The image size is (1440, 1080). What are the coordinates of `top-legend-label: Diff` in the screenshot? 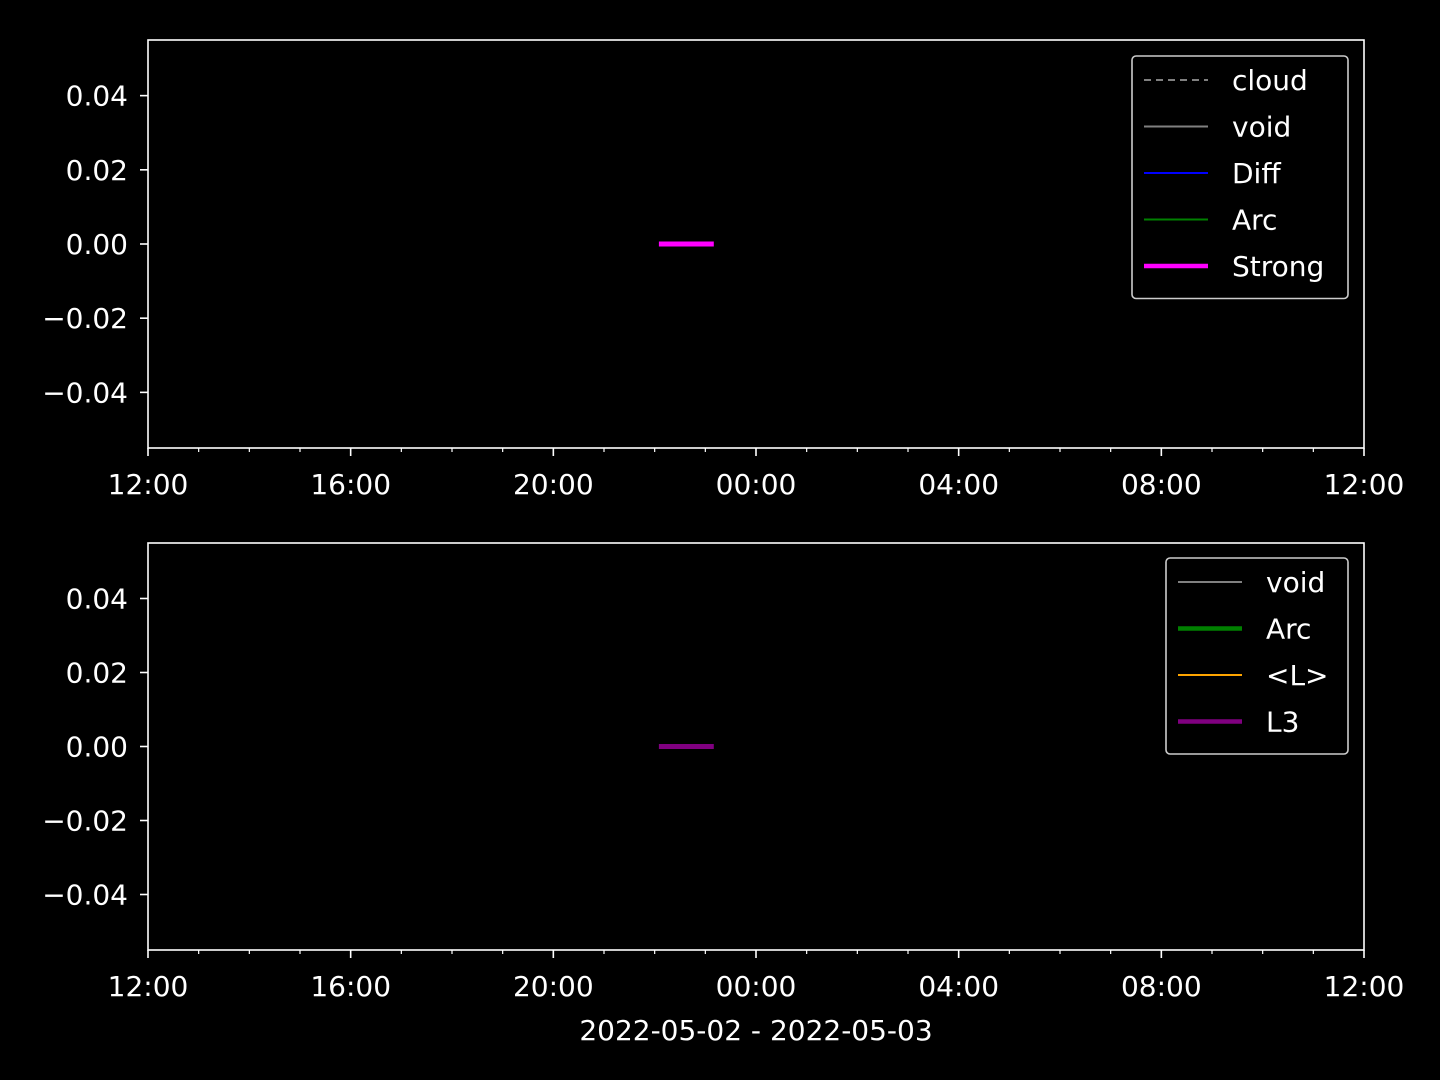 It's located at (1256, 173).